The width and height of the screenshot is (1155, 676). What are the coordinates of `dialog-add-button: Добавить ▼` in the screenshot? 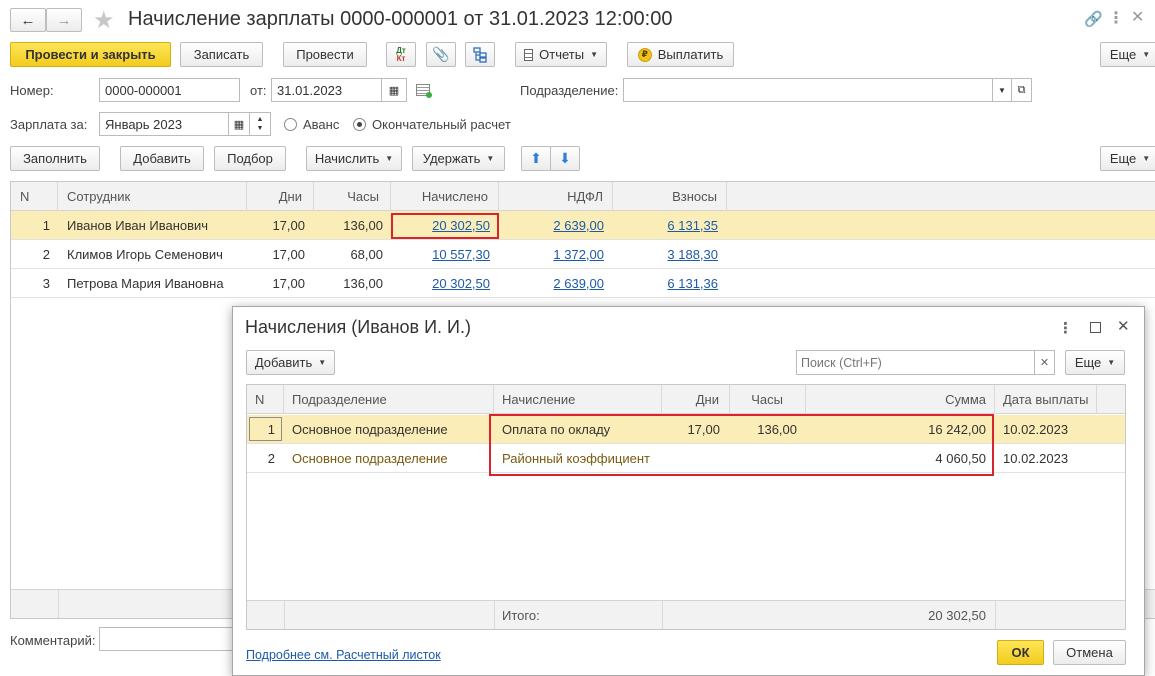 It's located at (290, 362).